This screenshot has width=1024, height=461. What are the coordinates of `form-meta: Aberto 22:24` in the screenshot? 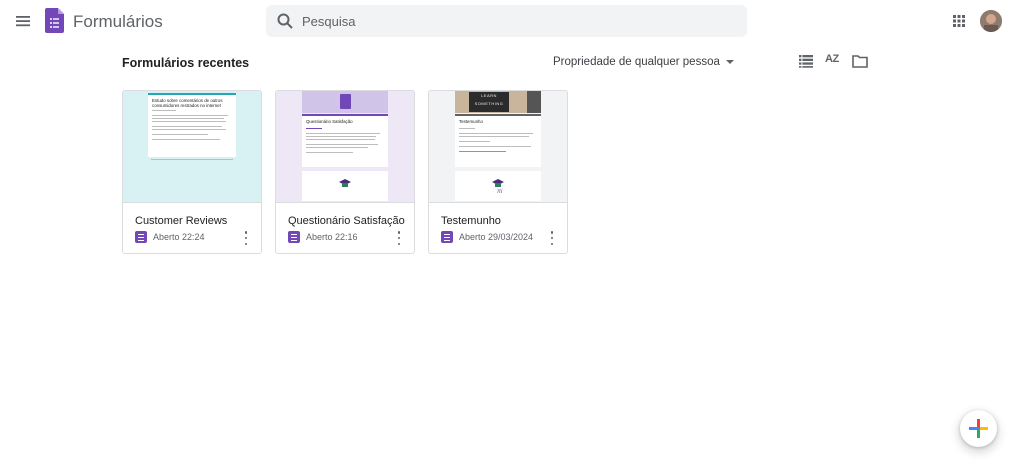 It's located at (170, 237).